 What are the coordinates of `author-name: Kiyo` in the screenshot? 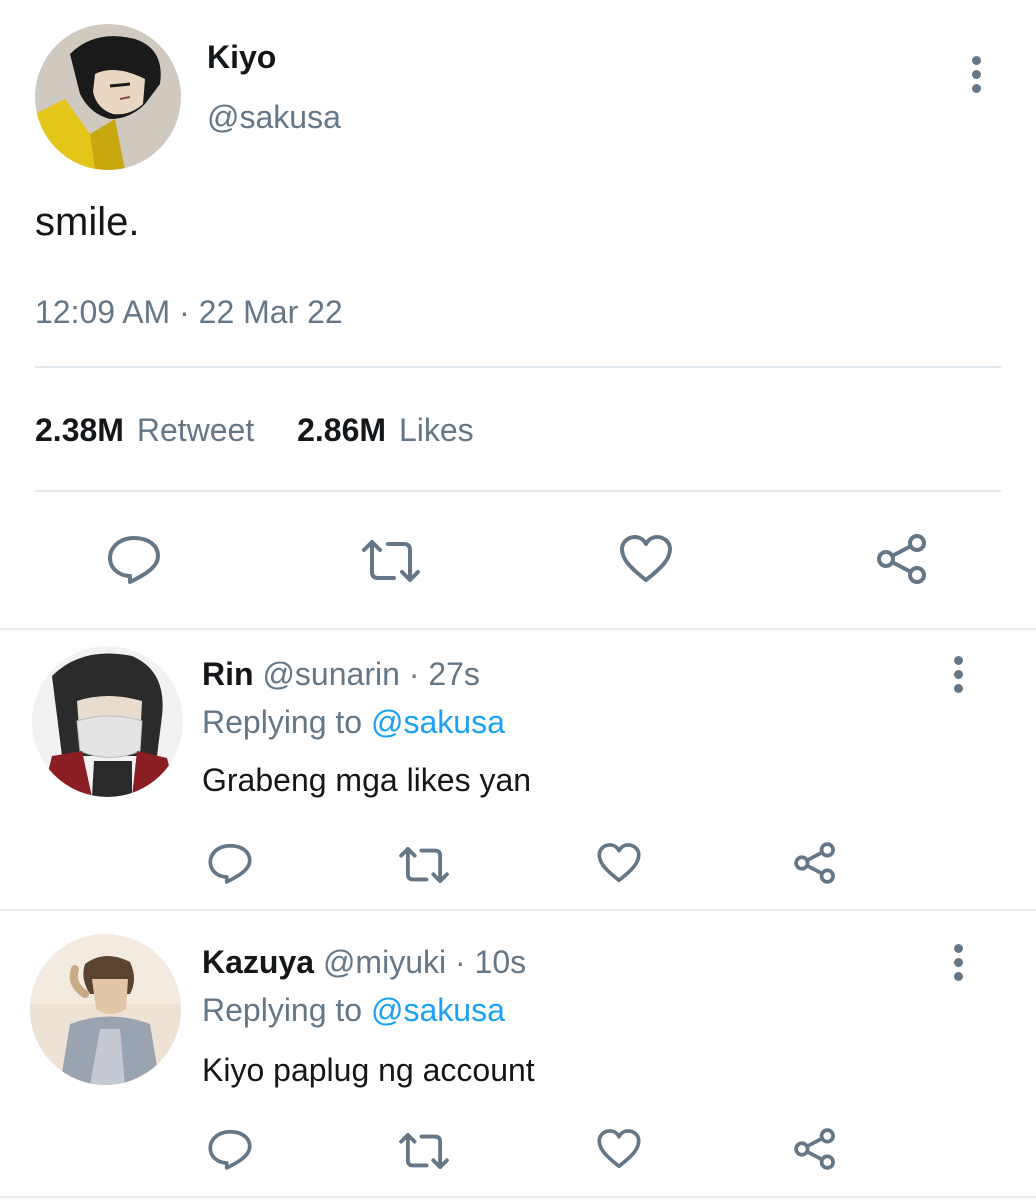 It's located at (241, 57).